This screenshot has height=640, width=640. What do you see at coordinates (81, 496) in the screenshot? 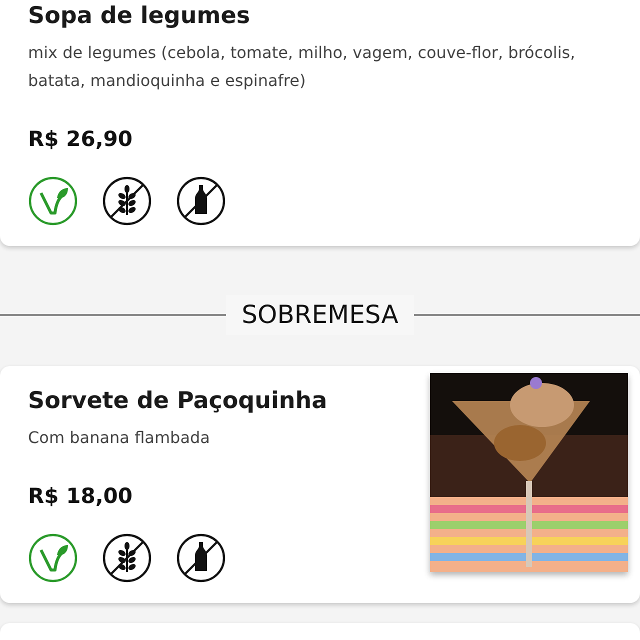
I see `dish-price: R$ 18,00` at bounding box center [81, 496].